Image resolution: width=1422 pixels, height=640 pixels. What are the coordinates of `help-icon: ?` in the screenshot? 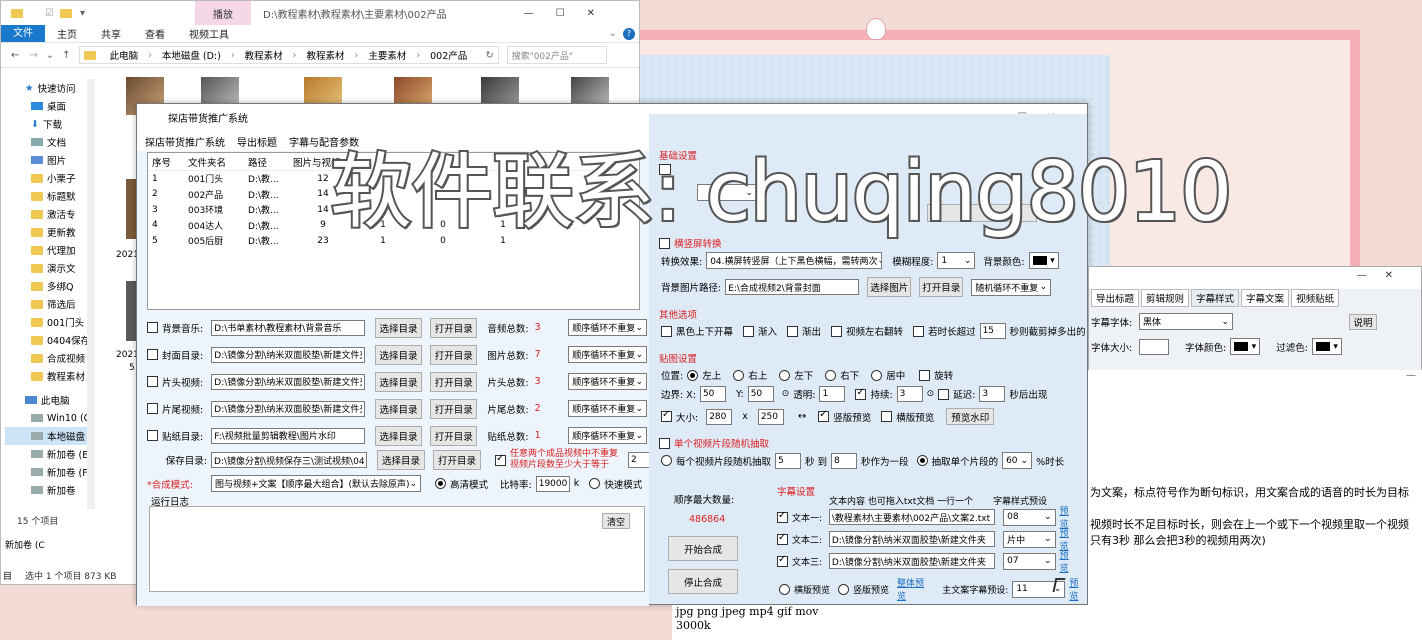 It's located at (629, 33).